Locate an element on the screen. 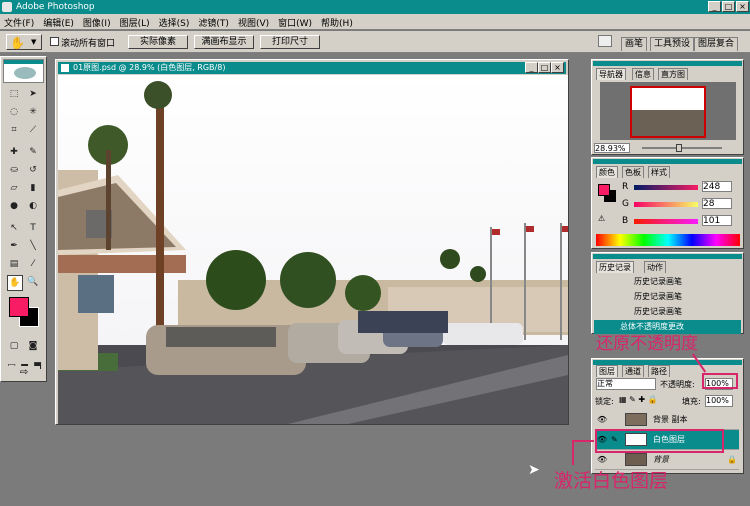 This screenshot has width=750, height=506. tab-brushes: 画笔 is located at coordinates (634, 44).